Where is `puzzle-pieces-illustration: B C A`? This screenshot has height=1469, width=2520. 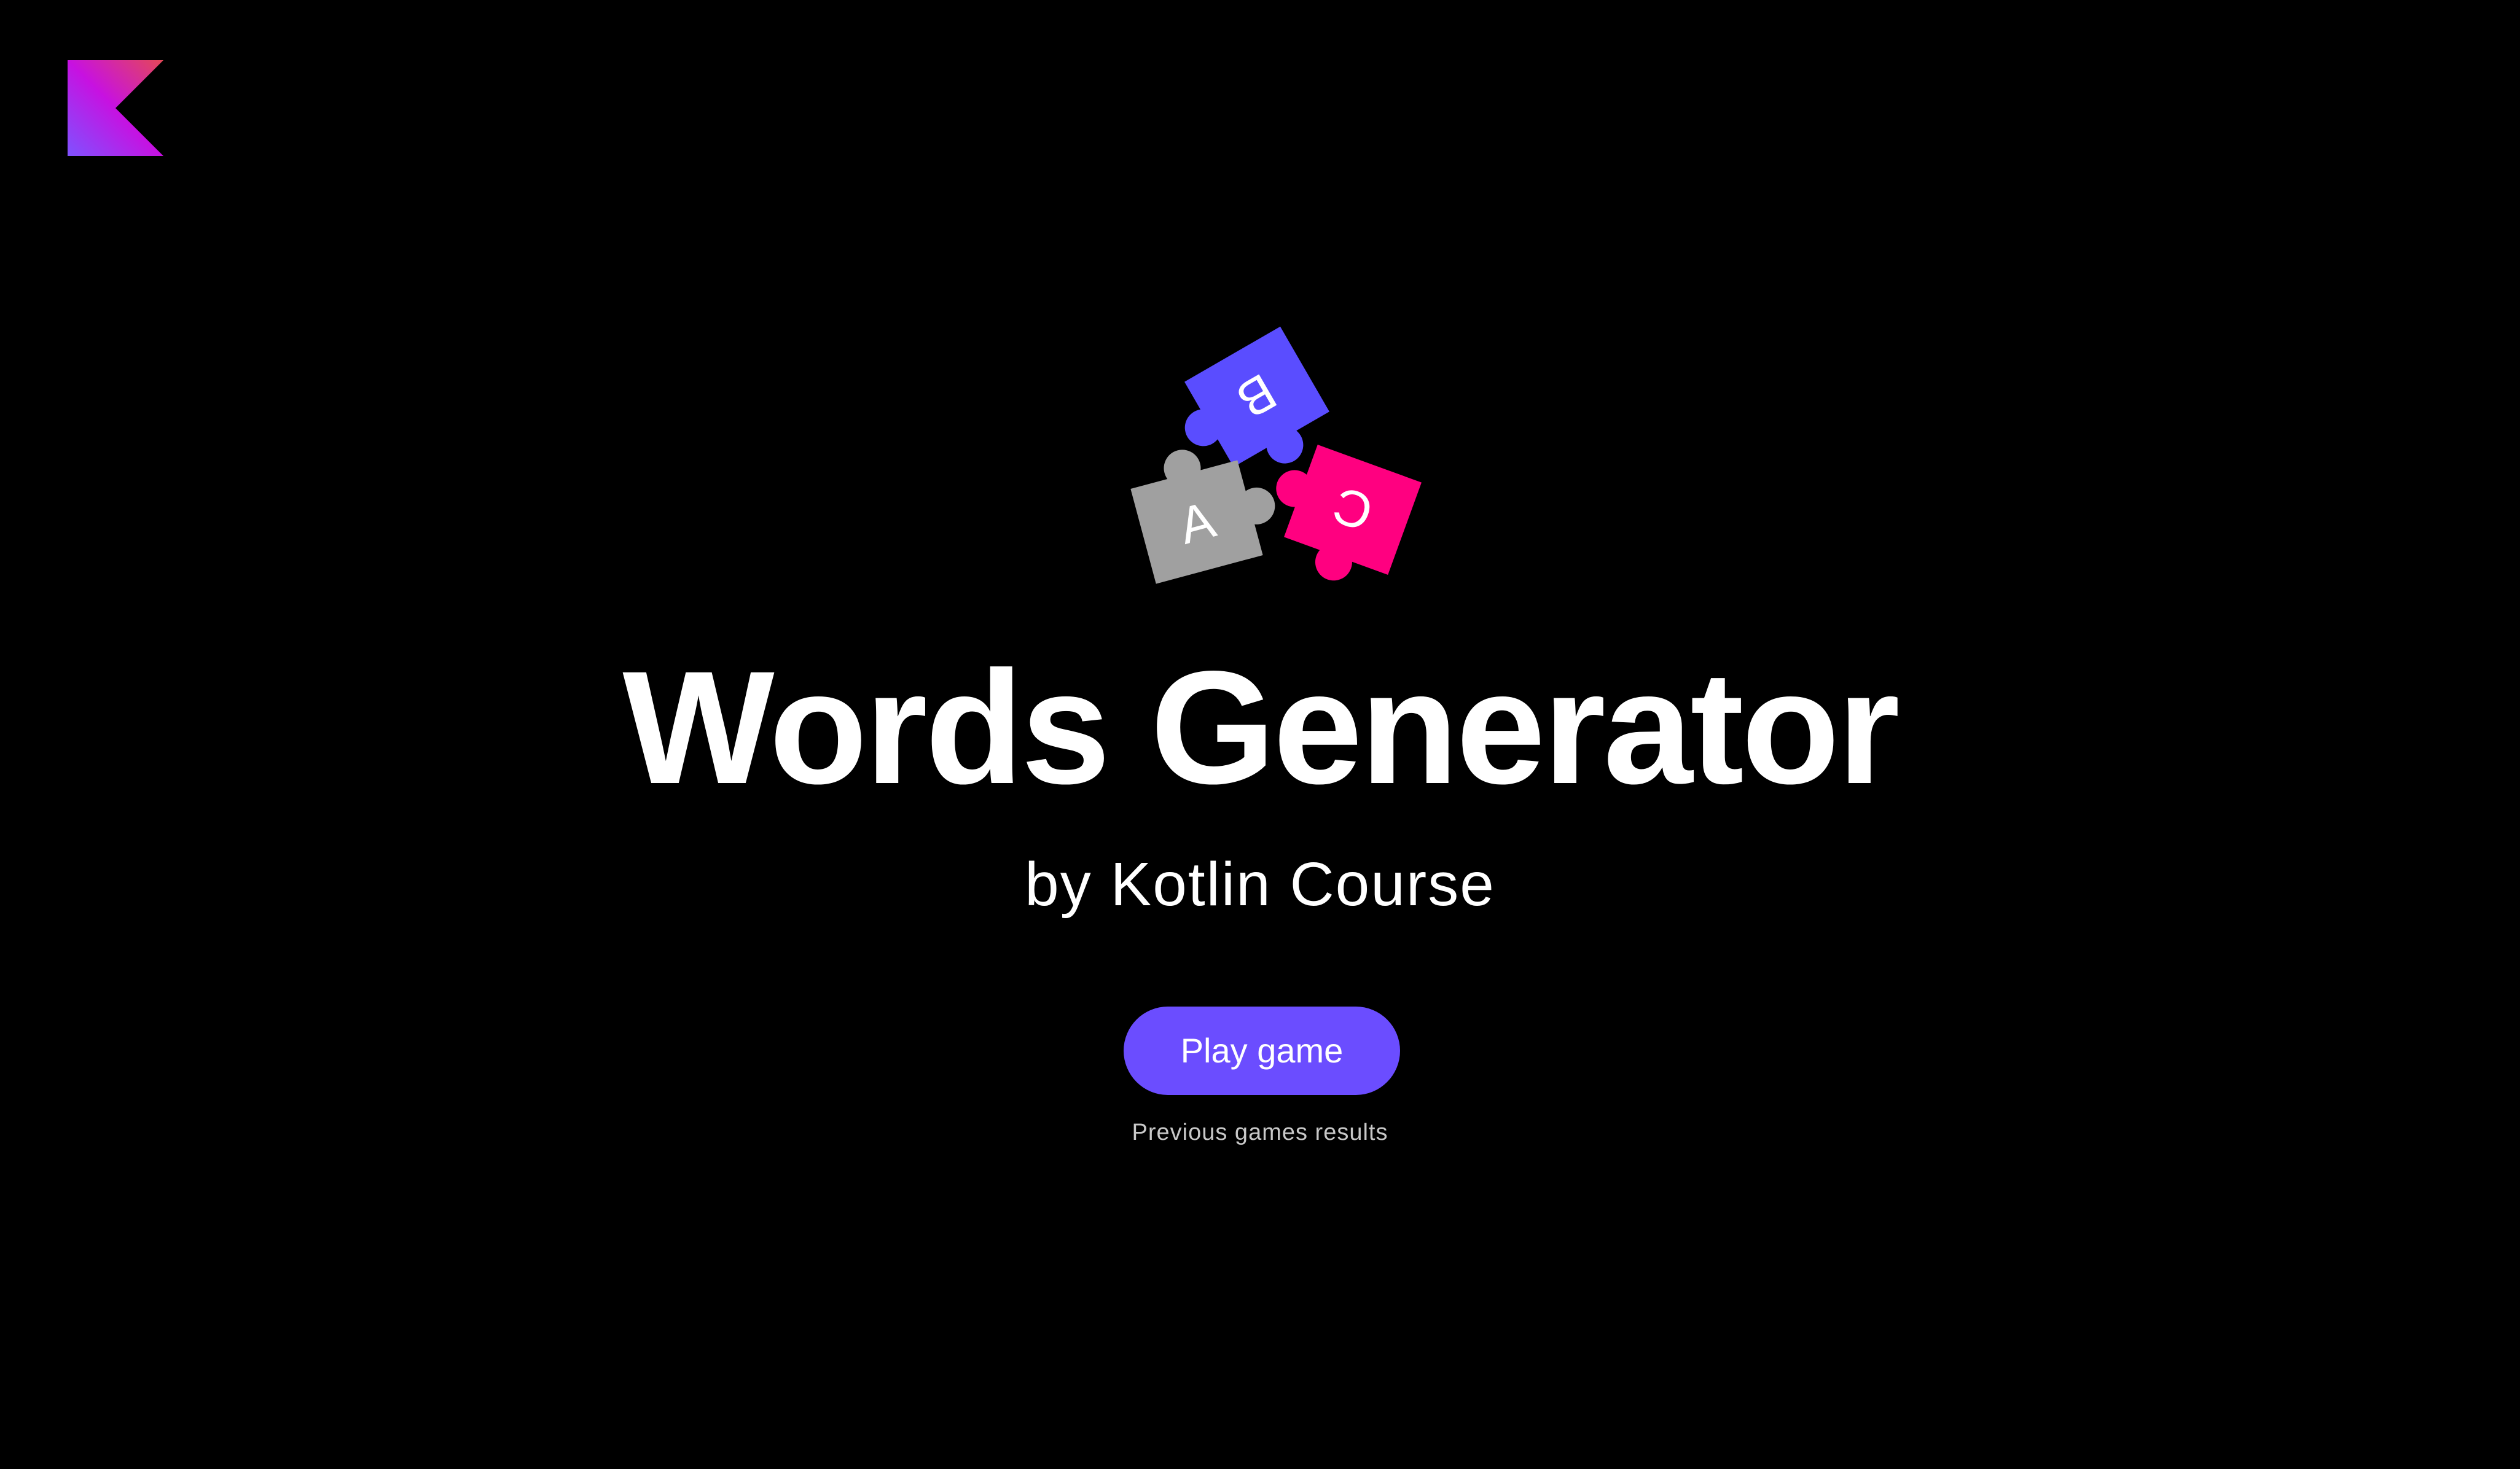 puzzle-pieces-illustration: B C A is located at coordinates (1265, 460).